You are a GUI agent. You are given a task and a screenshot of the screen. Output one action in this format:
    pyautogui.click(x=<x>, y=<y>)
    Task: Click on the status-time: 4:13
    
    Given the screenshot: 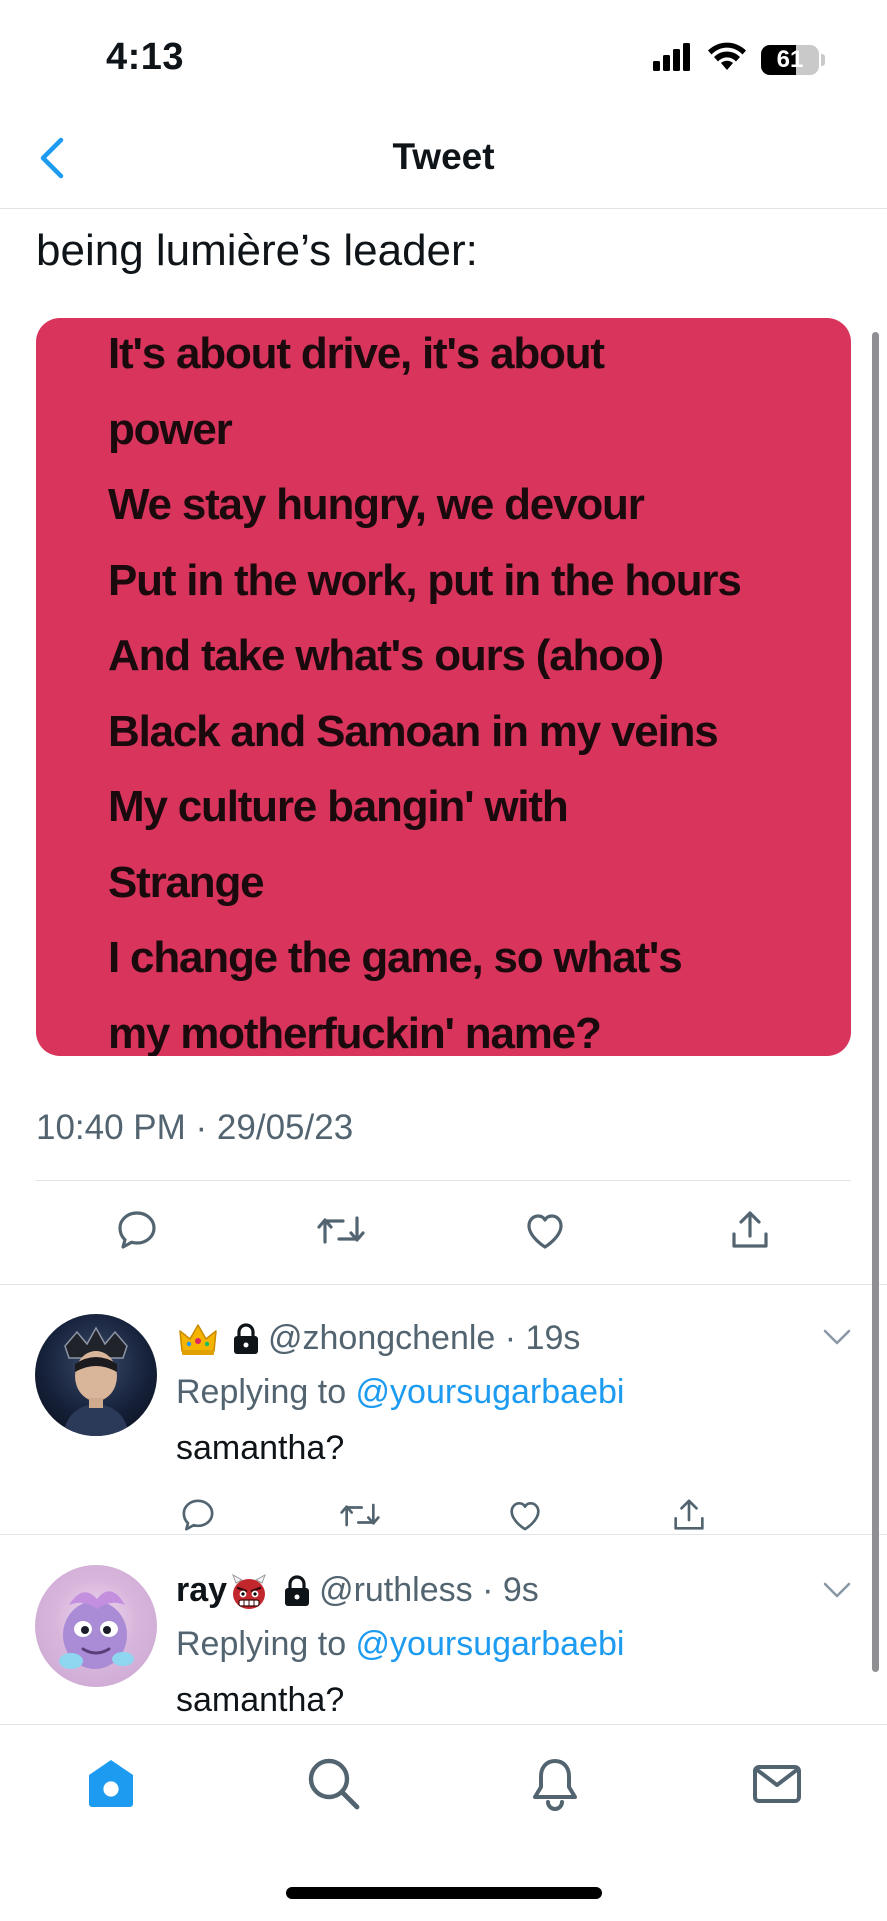 What is the action you would take?
    pyautogui.click(x=145, y=57)
    